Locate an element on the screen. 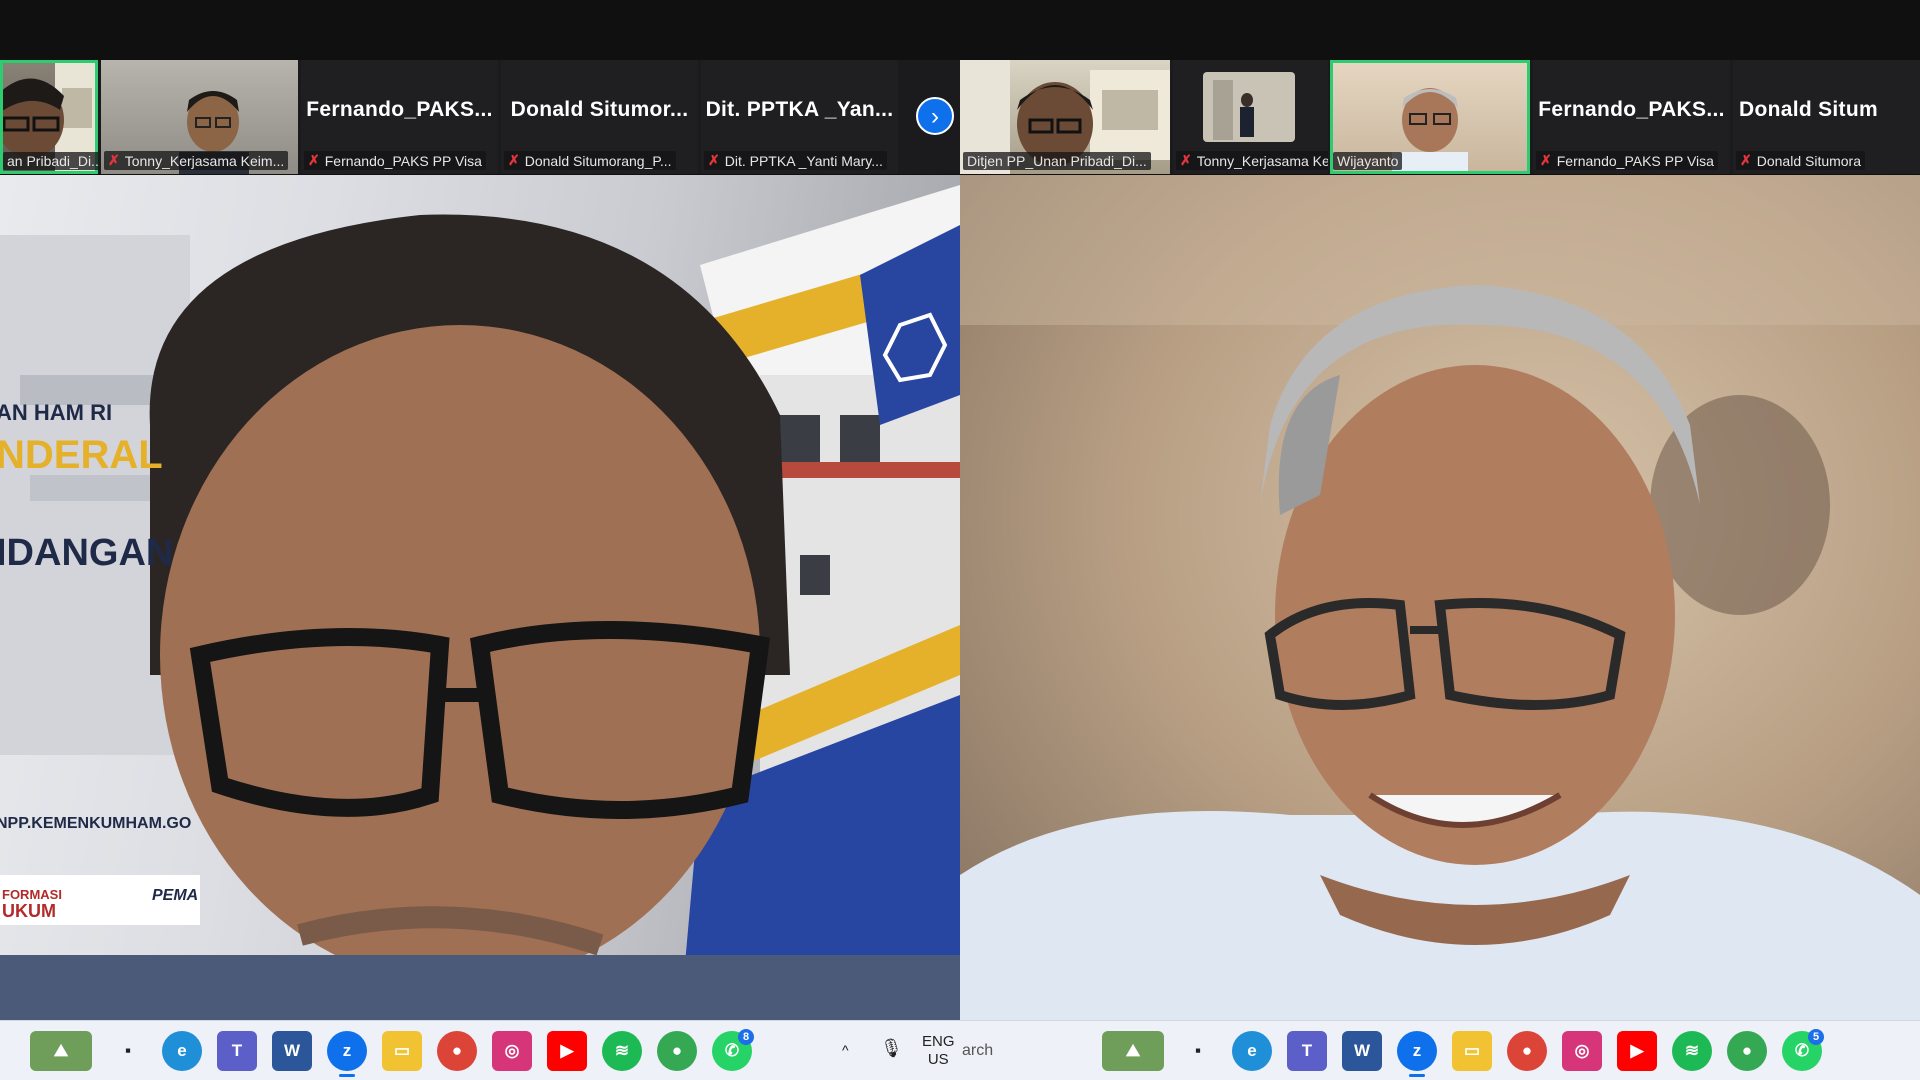 Image resolution: width=1920 pixels, height=1080 pixels. whatsapp-icon: ✆ 8 is located at coordinates (733, 1050).